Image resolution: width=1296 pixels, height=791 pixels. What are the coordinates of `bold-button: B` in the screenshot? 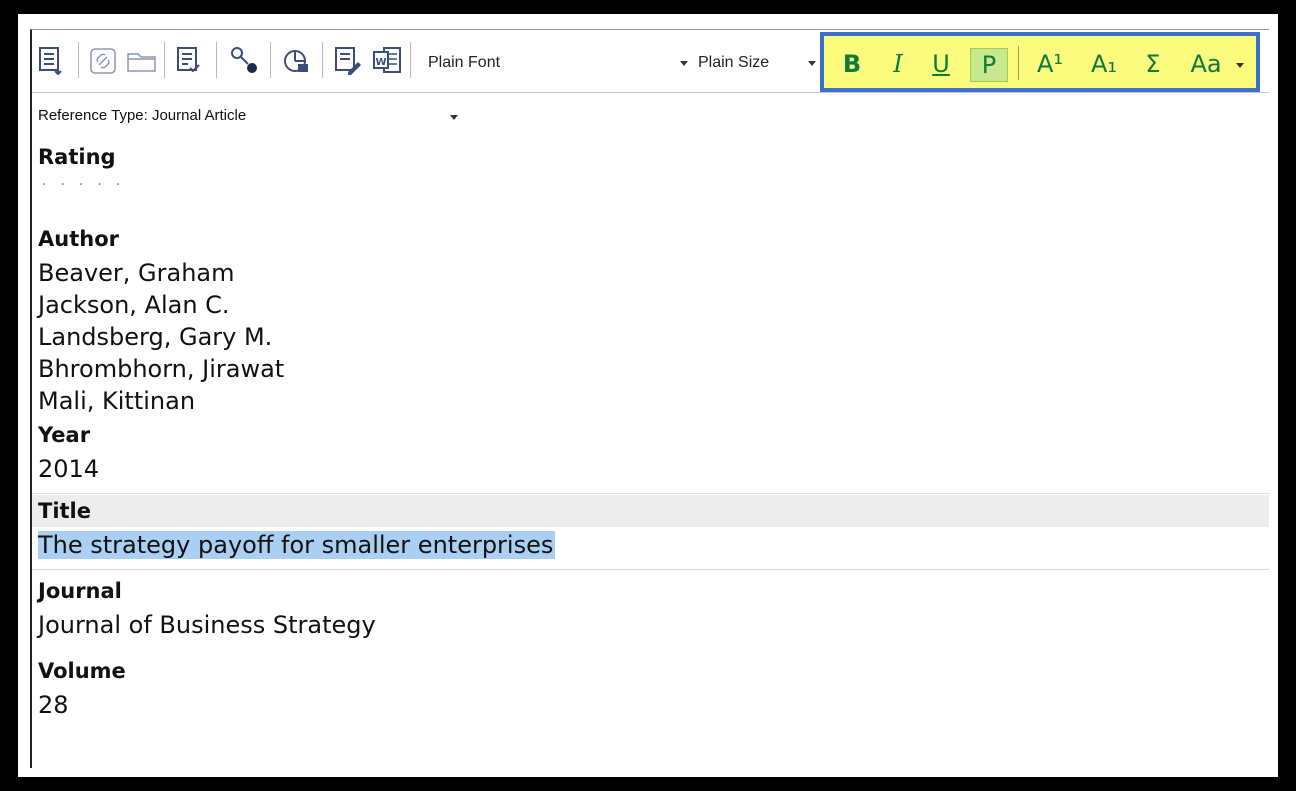 It's located at (852, 64).